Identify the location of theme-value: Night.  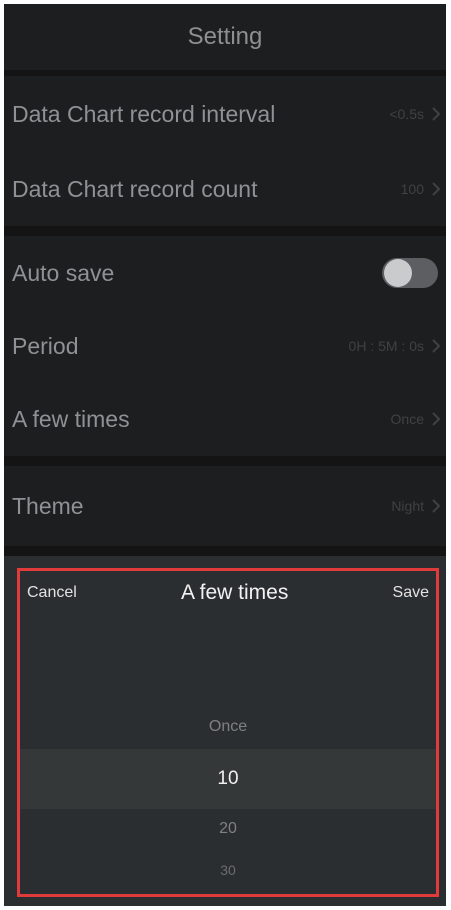
(407, 506).